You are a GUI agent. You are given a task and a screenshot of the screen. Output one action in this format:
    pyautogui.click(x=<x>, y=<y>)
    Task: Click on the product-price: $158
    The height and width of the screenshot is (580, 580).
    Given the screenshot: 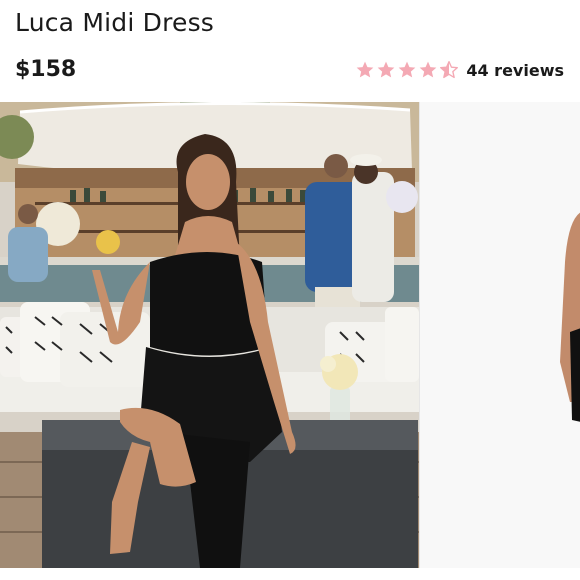 What is the action you would take?
    pyautogui.click(x=46, y=69)
    